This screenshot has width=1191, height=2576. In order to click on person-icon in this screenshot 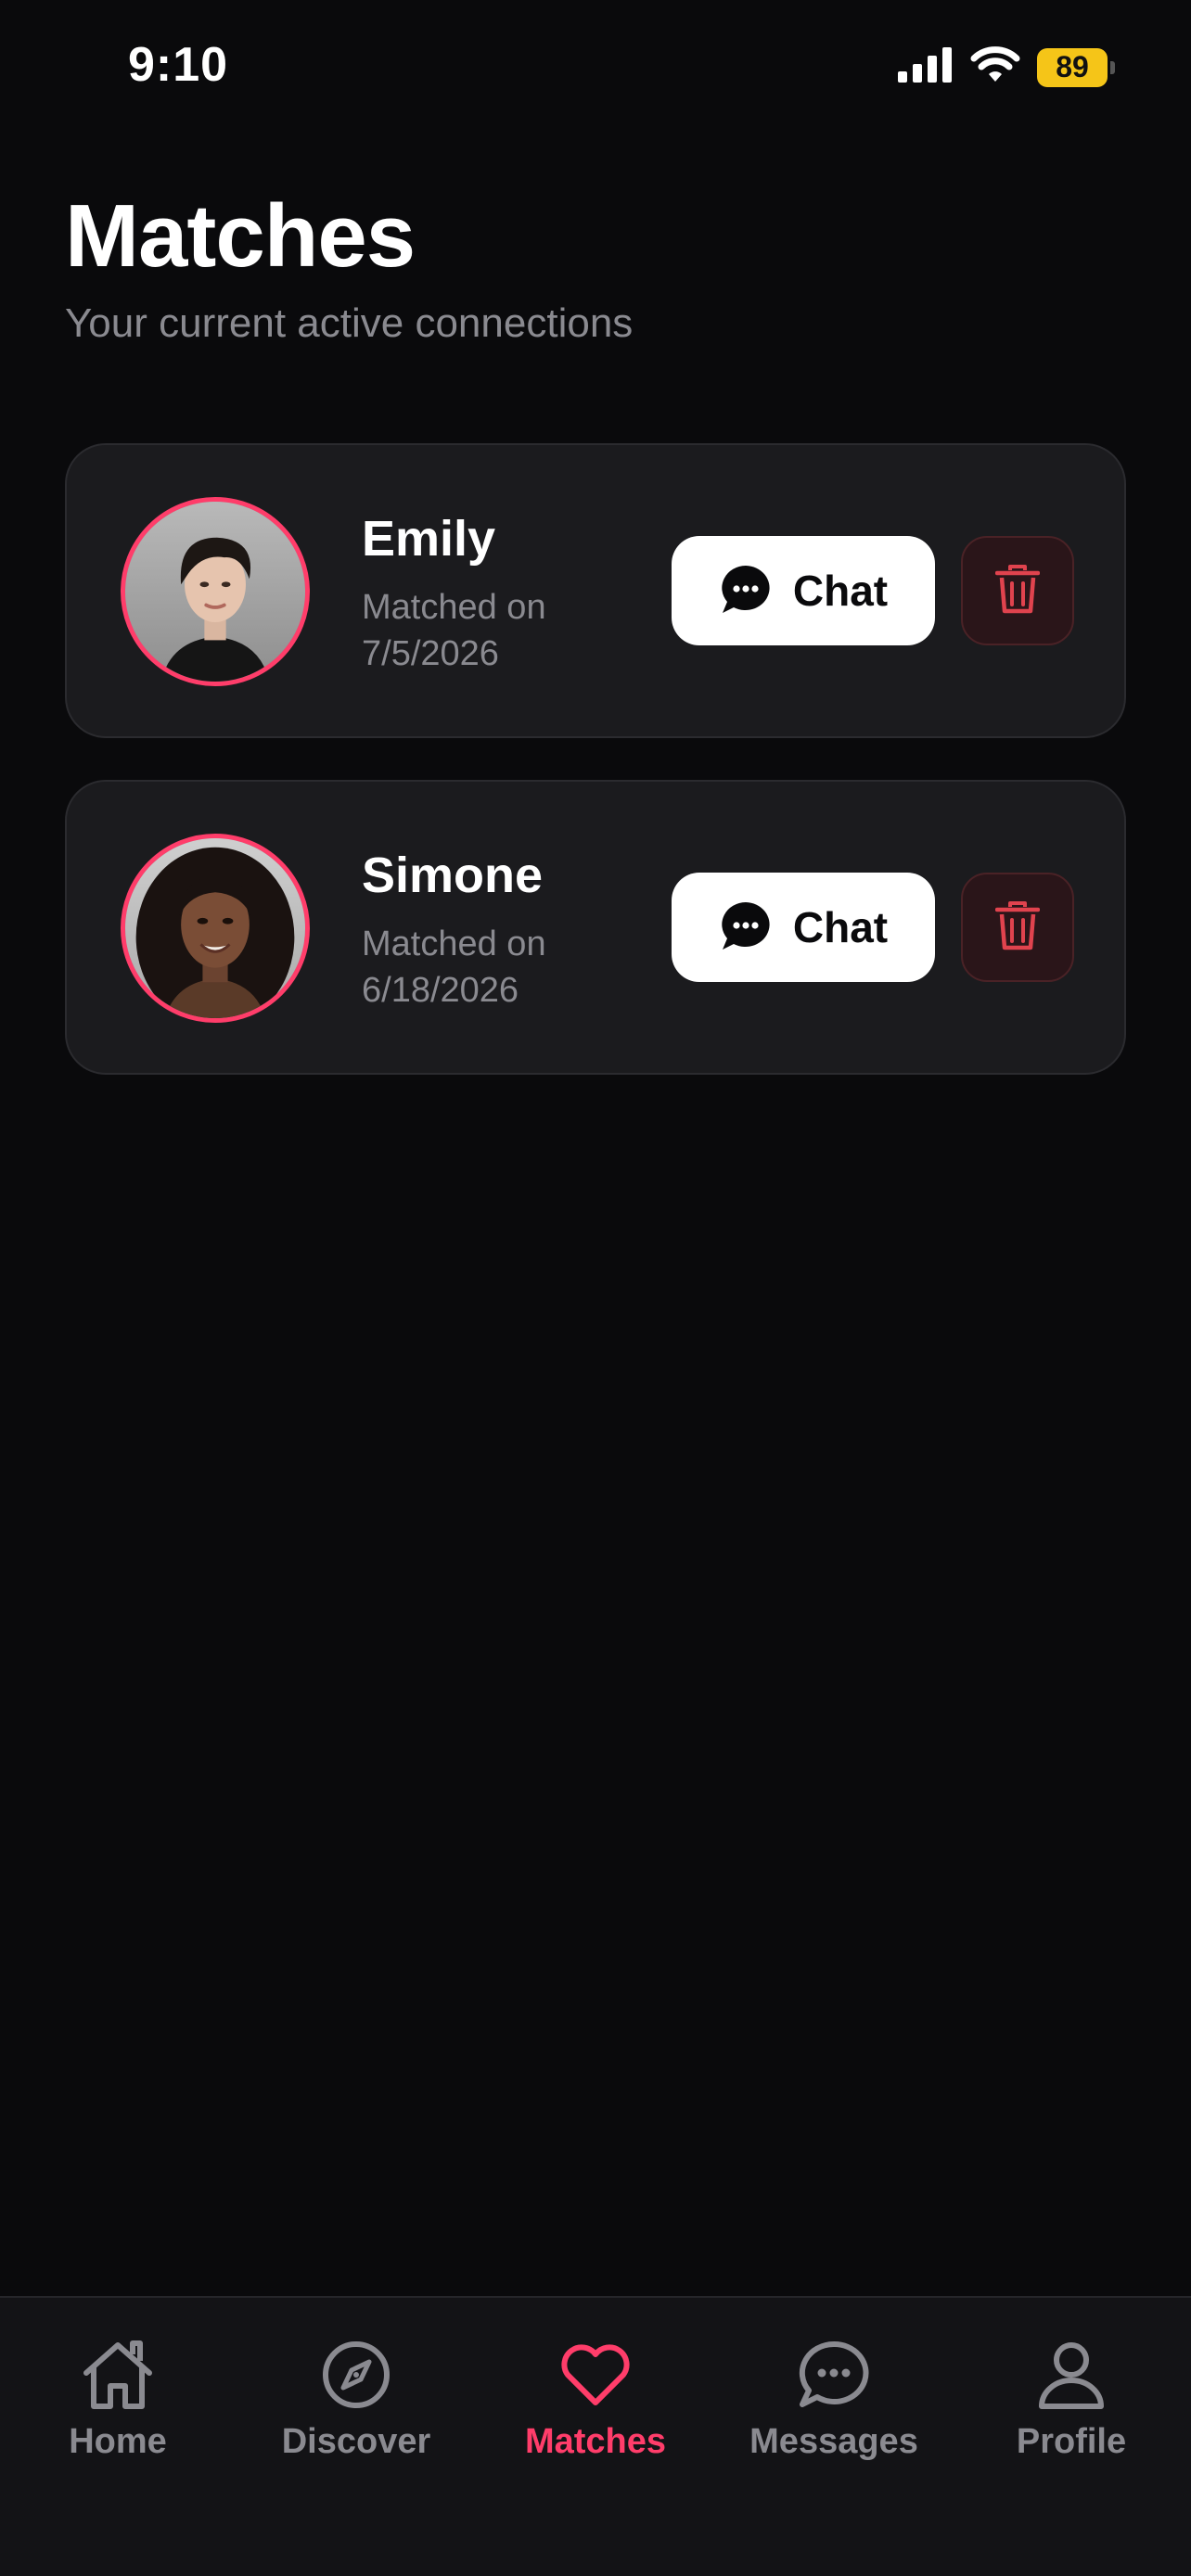, I will do `click(1071, 2375)`.